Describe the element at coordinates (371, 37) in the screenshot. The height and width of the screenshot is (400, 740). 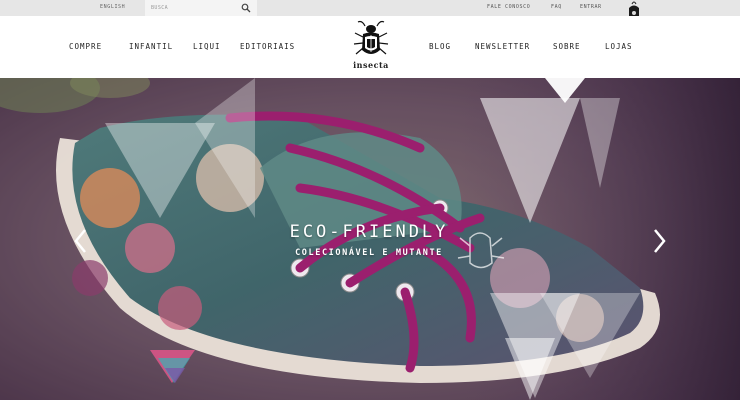
I see `beetle-logo-icon` at that location.